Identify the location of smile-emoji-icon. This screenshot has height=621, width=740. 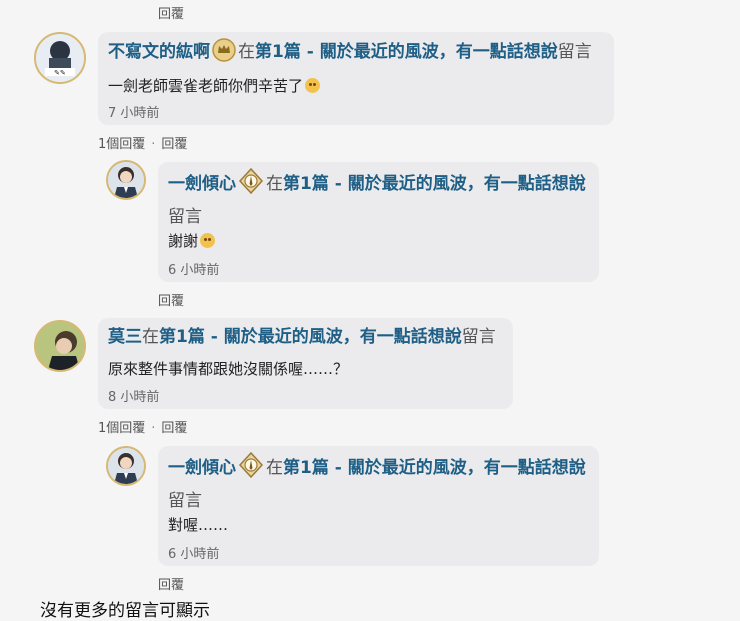
(313, 85).